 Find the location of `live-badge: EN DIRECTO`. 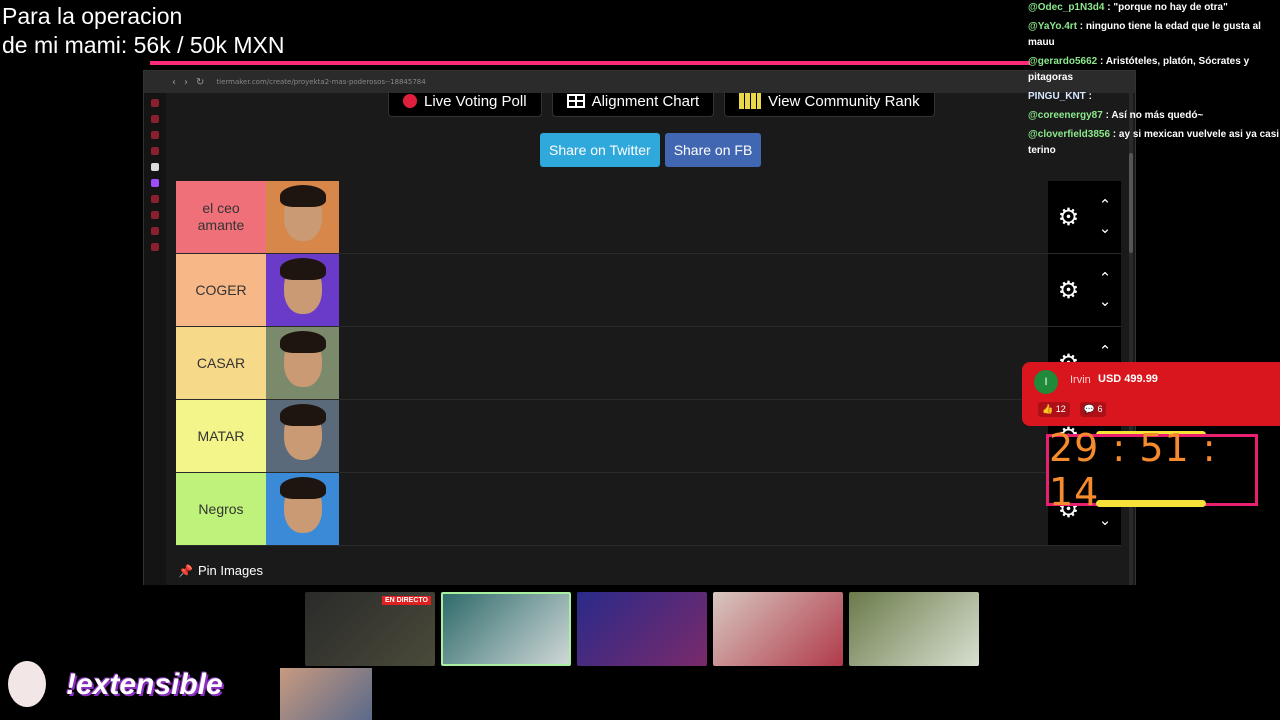

live-badge: EN DIRECTO is located at coordinates (406, 600).